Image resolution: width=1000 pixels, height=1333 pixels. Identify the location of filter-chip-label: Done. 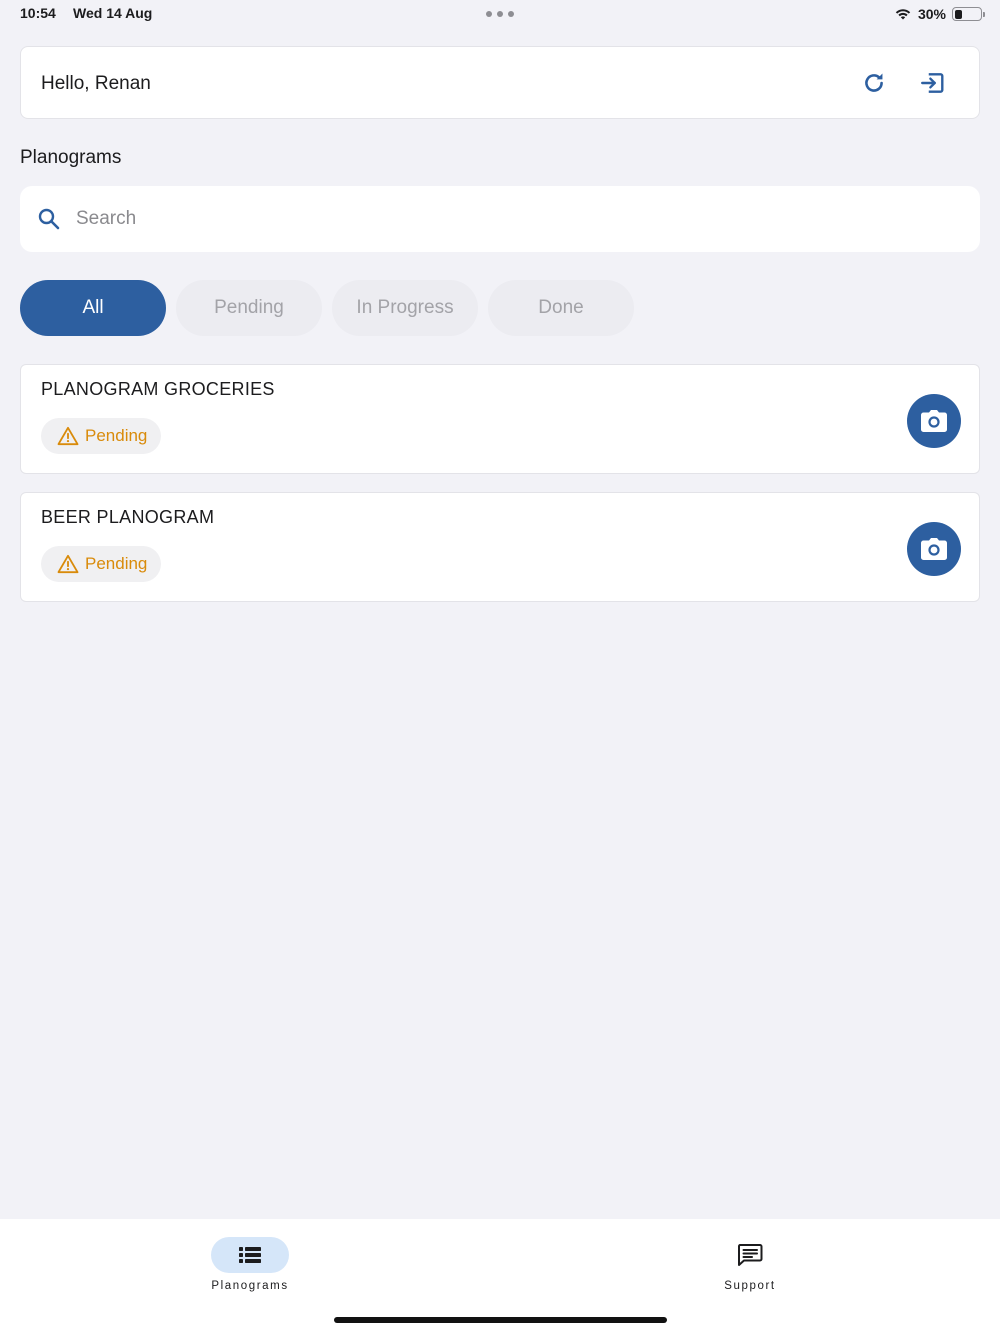
(561, 307).